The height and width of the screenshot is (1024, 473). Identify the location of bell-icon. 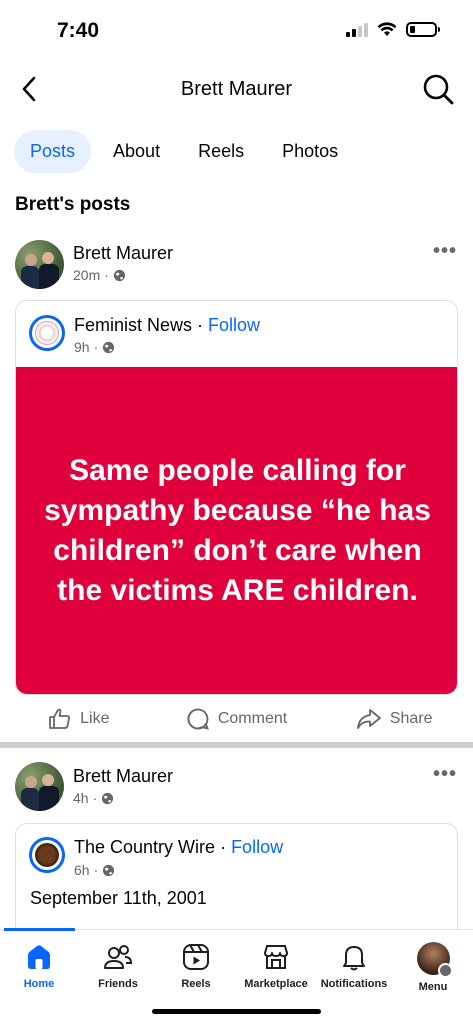
(354, 958).